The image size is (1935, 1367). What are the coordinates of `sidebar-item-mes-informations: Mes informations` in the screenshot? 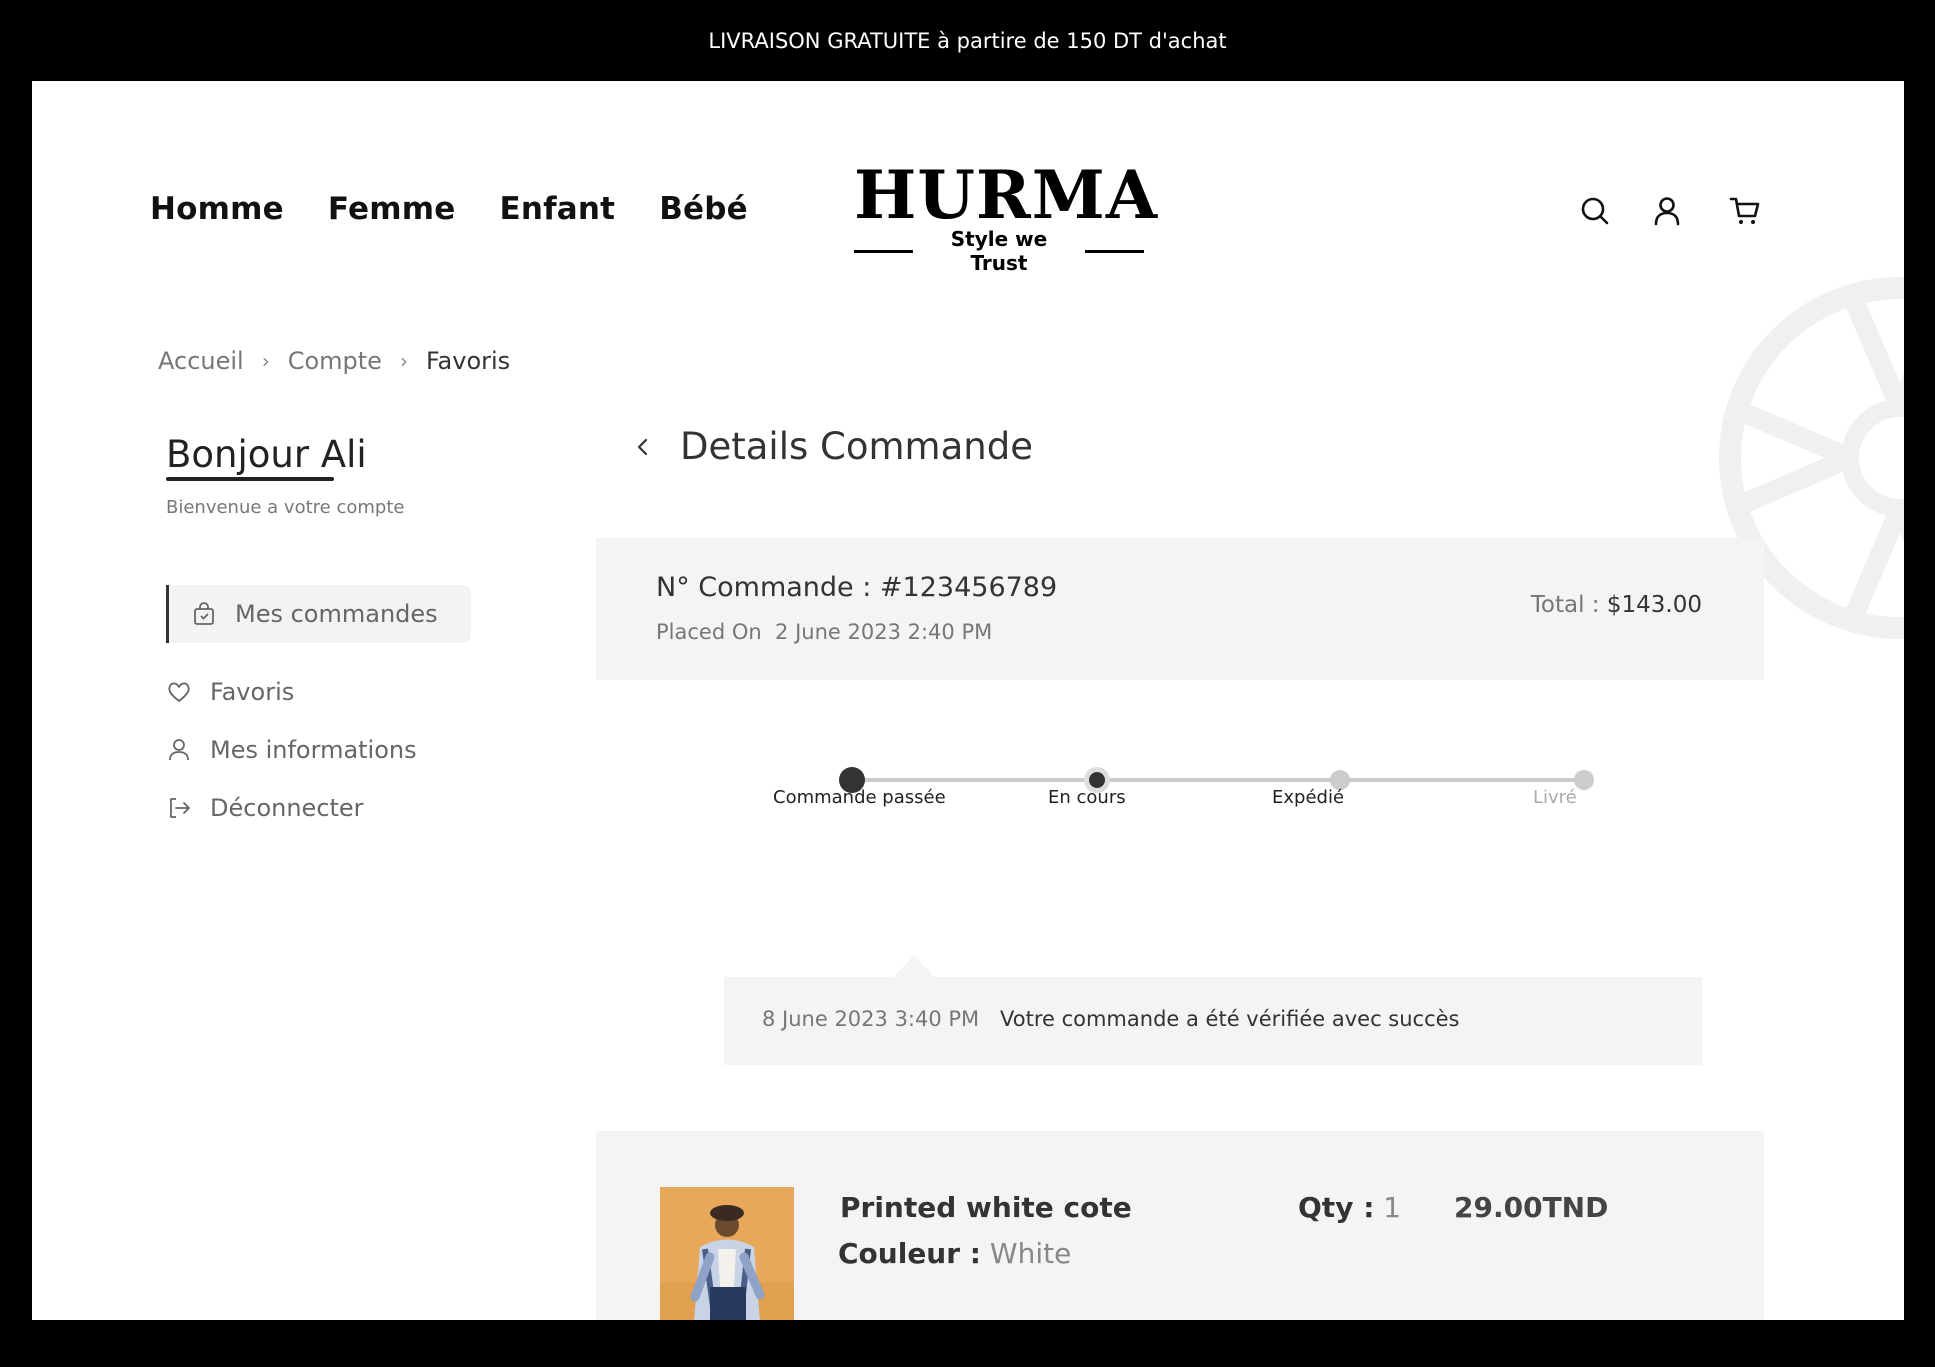 It's located at (326, 750).